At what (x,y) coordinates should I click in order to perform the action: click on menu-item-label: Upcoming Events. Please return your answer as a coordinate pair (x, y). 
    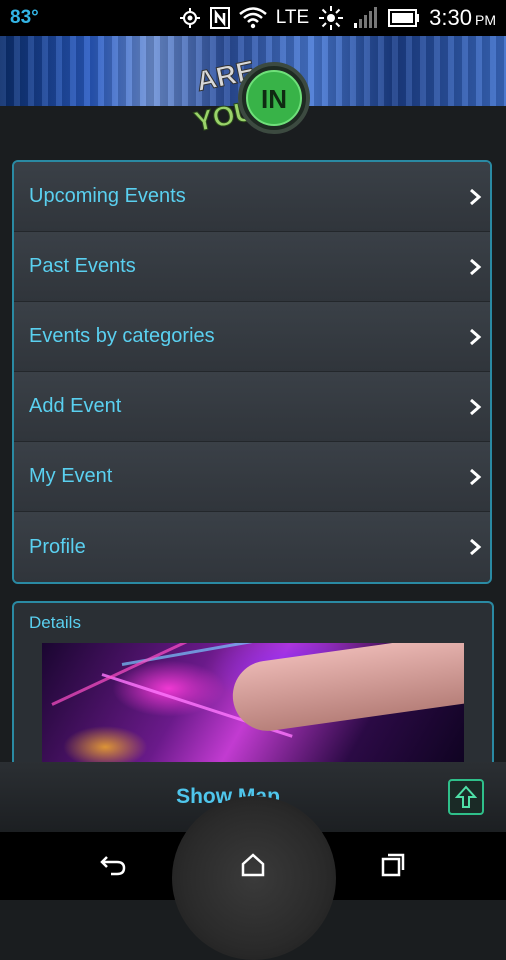
    Looking at the image, I should click on (107, 196).